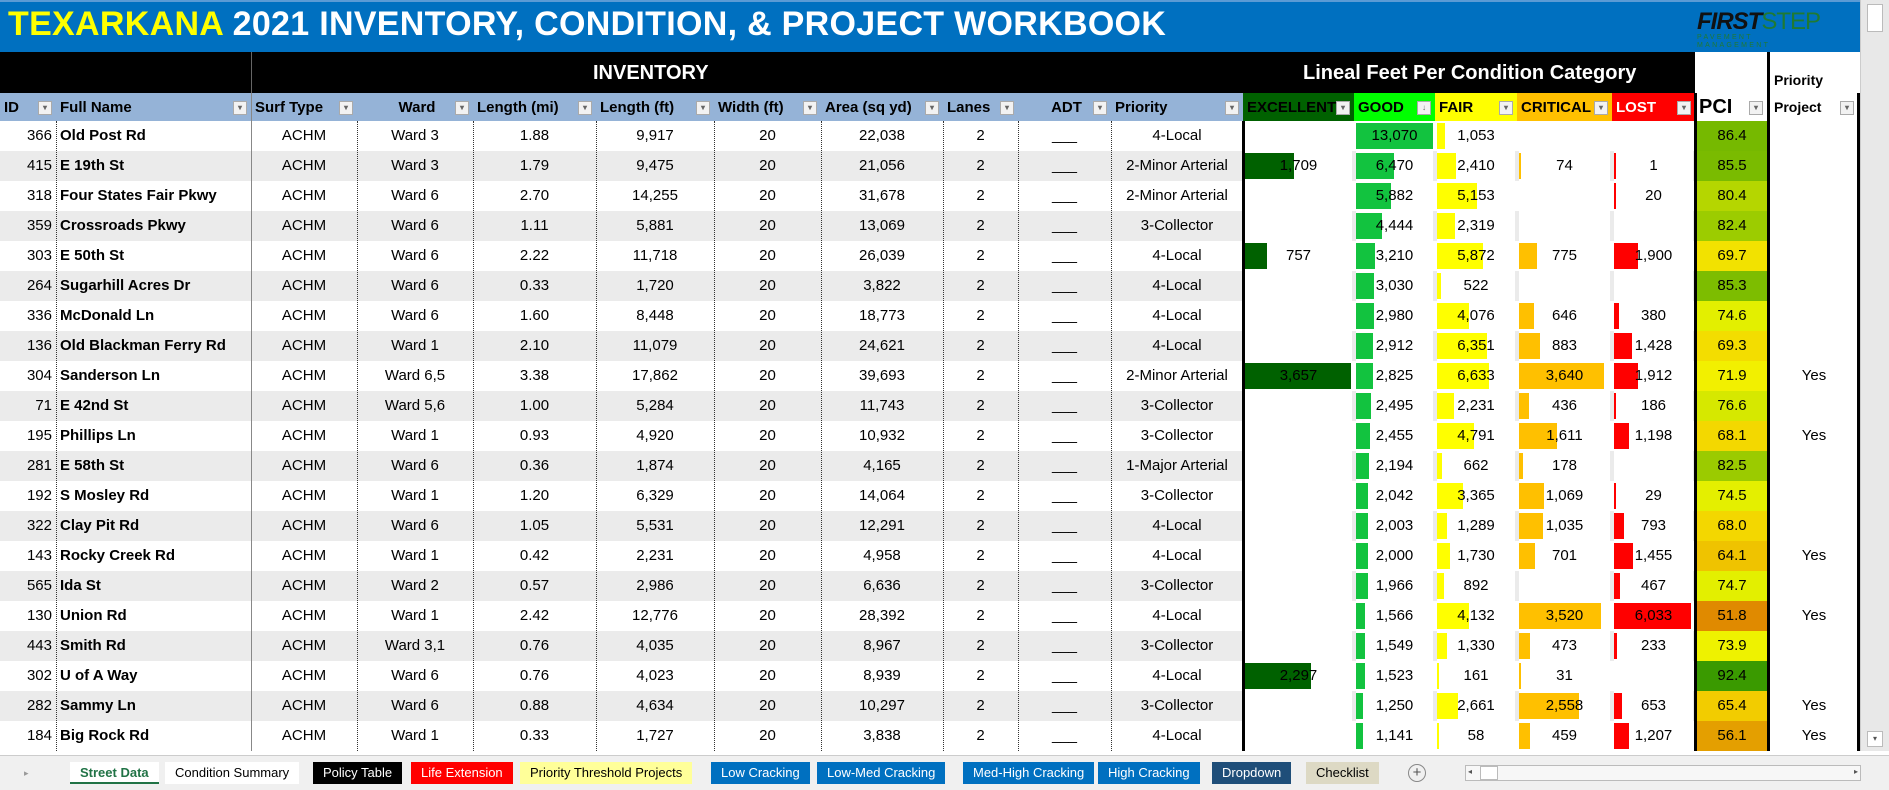  I want to click on len-mi-cell: 3.38, so click(534, 376).